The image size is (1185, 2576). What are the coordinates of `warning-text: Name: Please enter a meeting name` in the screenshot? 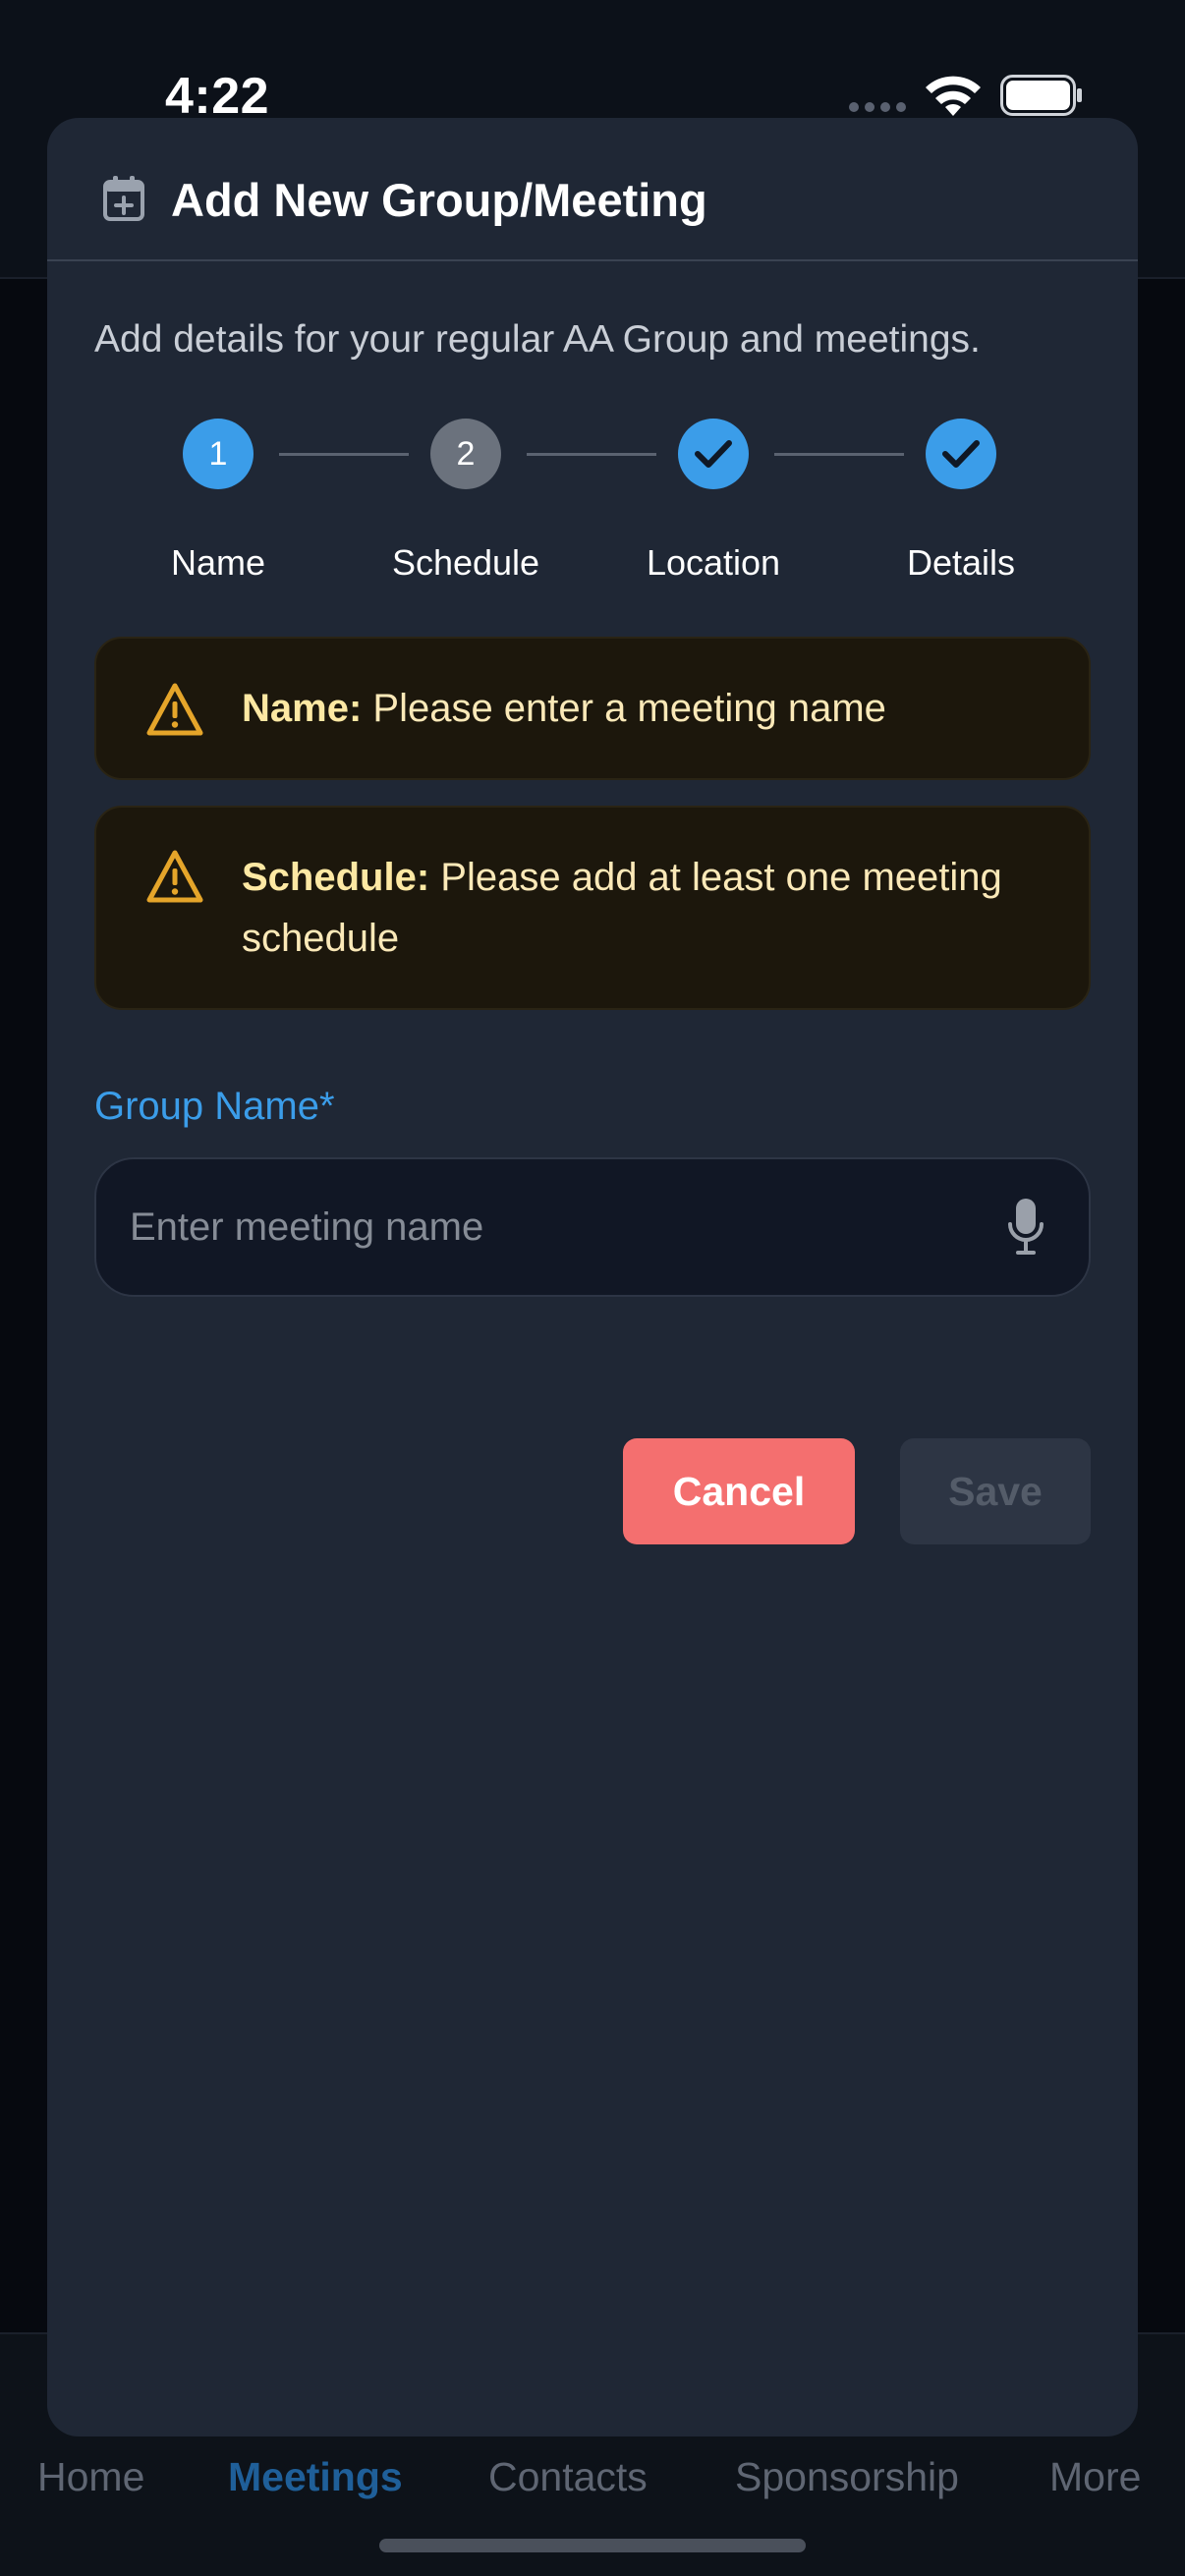 It's located at (646, 708).